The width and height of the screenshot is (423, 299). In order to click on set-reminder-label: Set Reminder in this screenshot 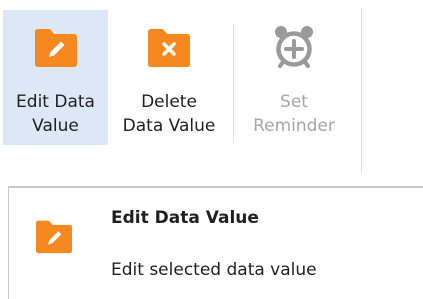, I will do `click(294, 114)`.